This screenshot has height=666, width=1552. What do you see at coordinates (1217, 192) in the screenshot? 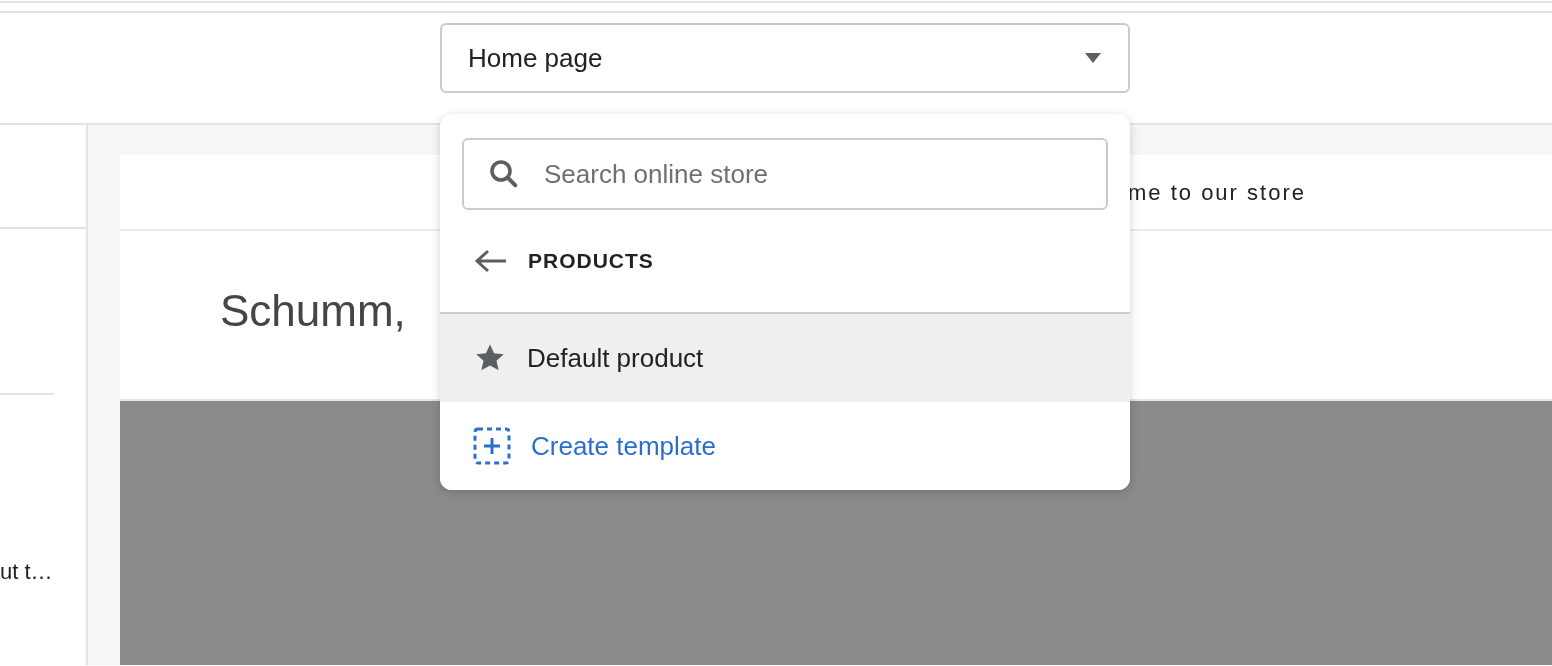
I see `announcement-text: me to our store` at bounding box center [1217, 192].